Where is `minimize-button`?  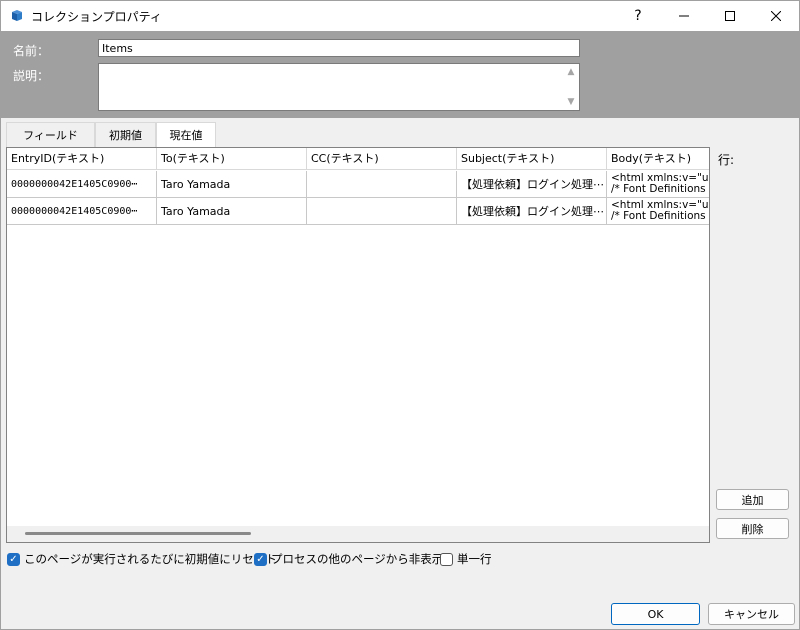 minimize-button is located at coordinates (684, 16).